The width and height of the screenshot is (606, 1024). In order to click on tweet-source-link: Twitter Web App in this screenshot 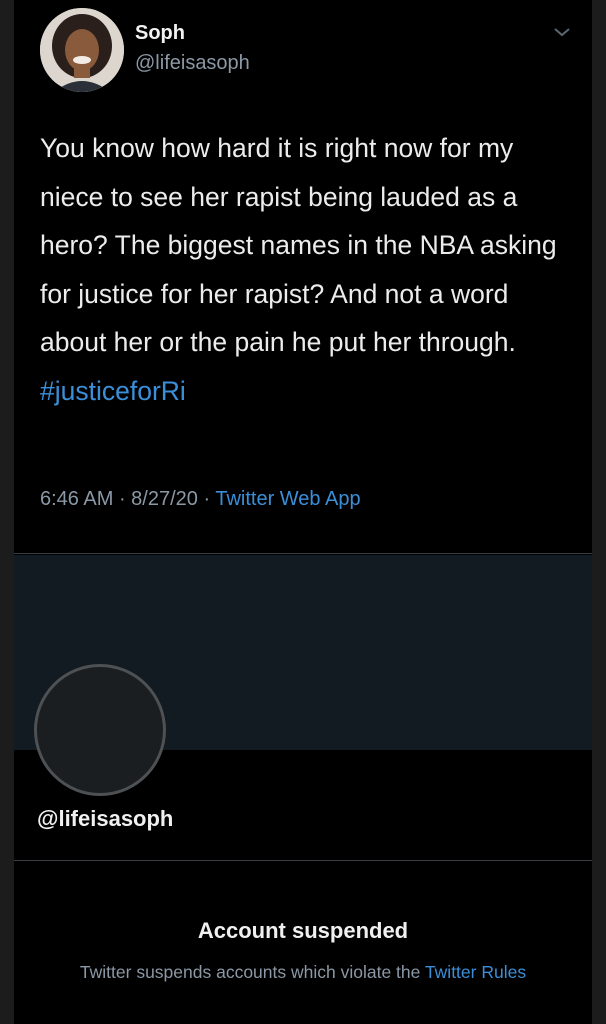, I will do `click(287, 499)`.